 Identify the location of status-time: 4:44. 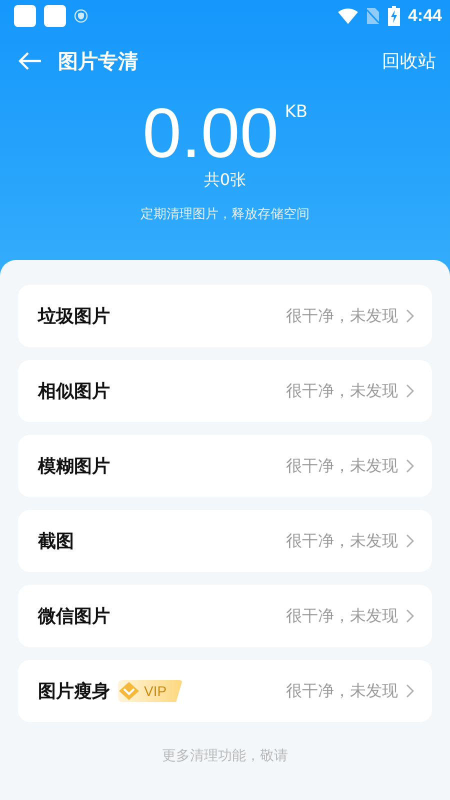
(425, 16).